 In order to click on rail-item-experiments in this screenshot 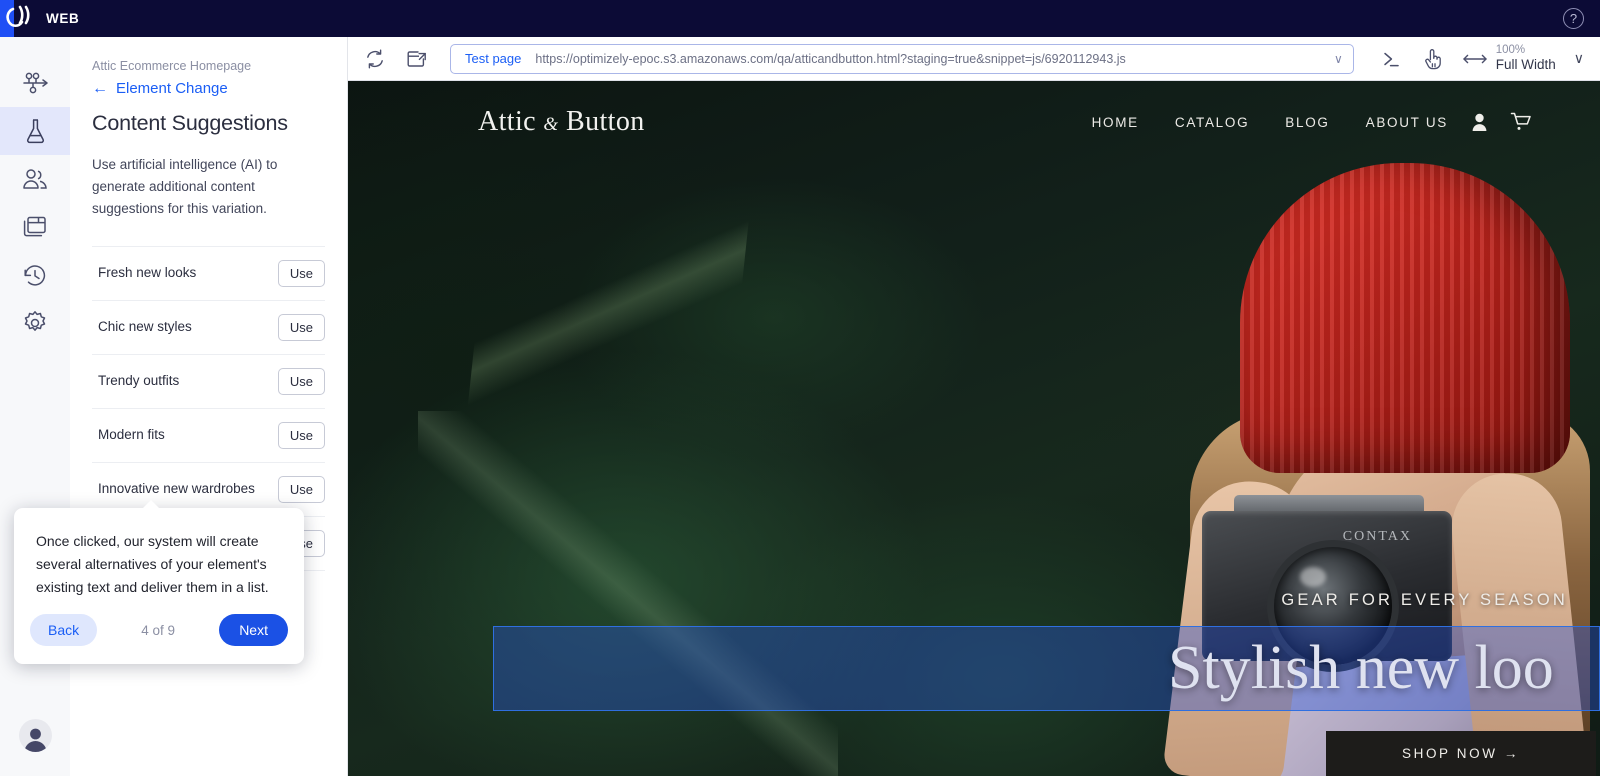, I will do `click(35, 131)`.